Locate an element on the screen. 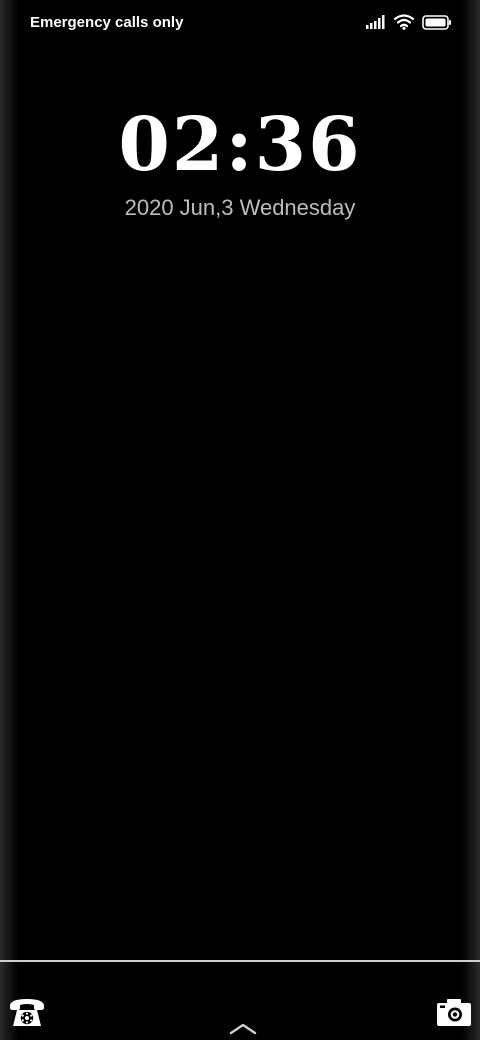  phone-shortcut is located at coordinates (27, 1012).